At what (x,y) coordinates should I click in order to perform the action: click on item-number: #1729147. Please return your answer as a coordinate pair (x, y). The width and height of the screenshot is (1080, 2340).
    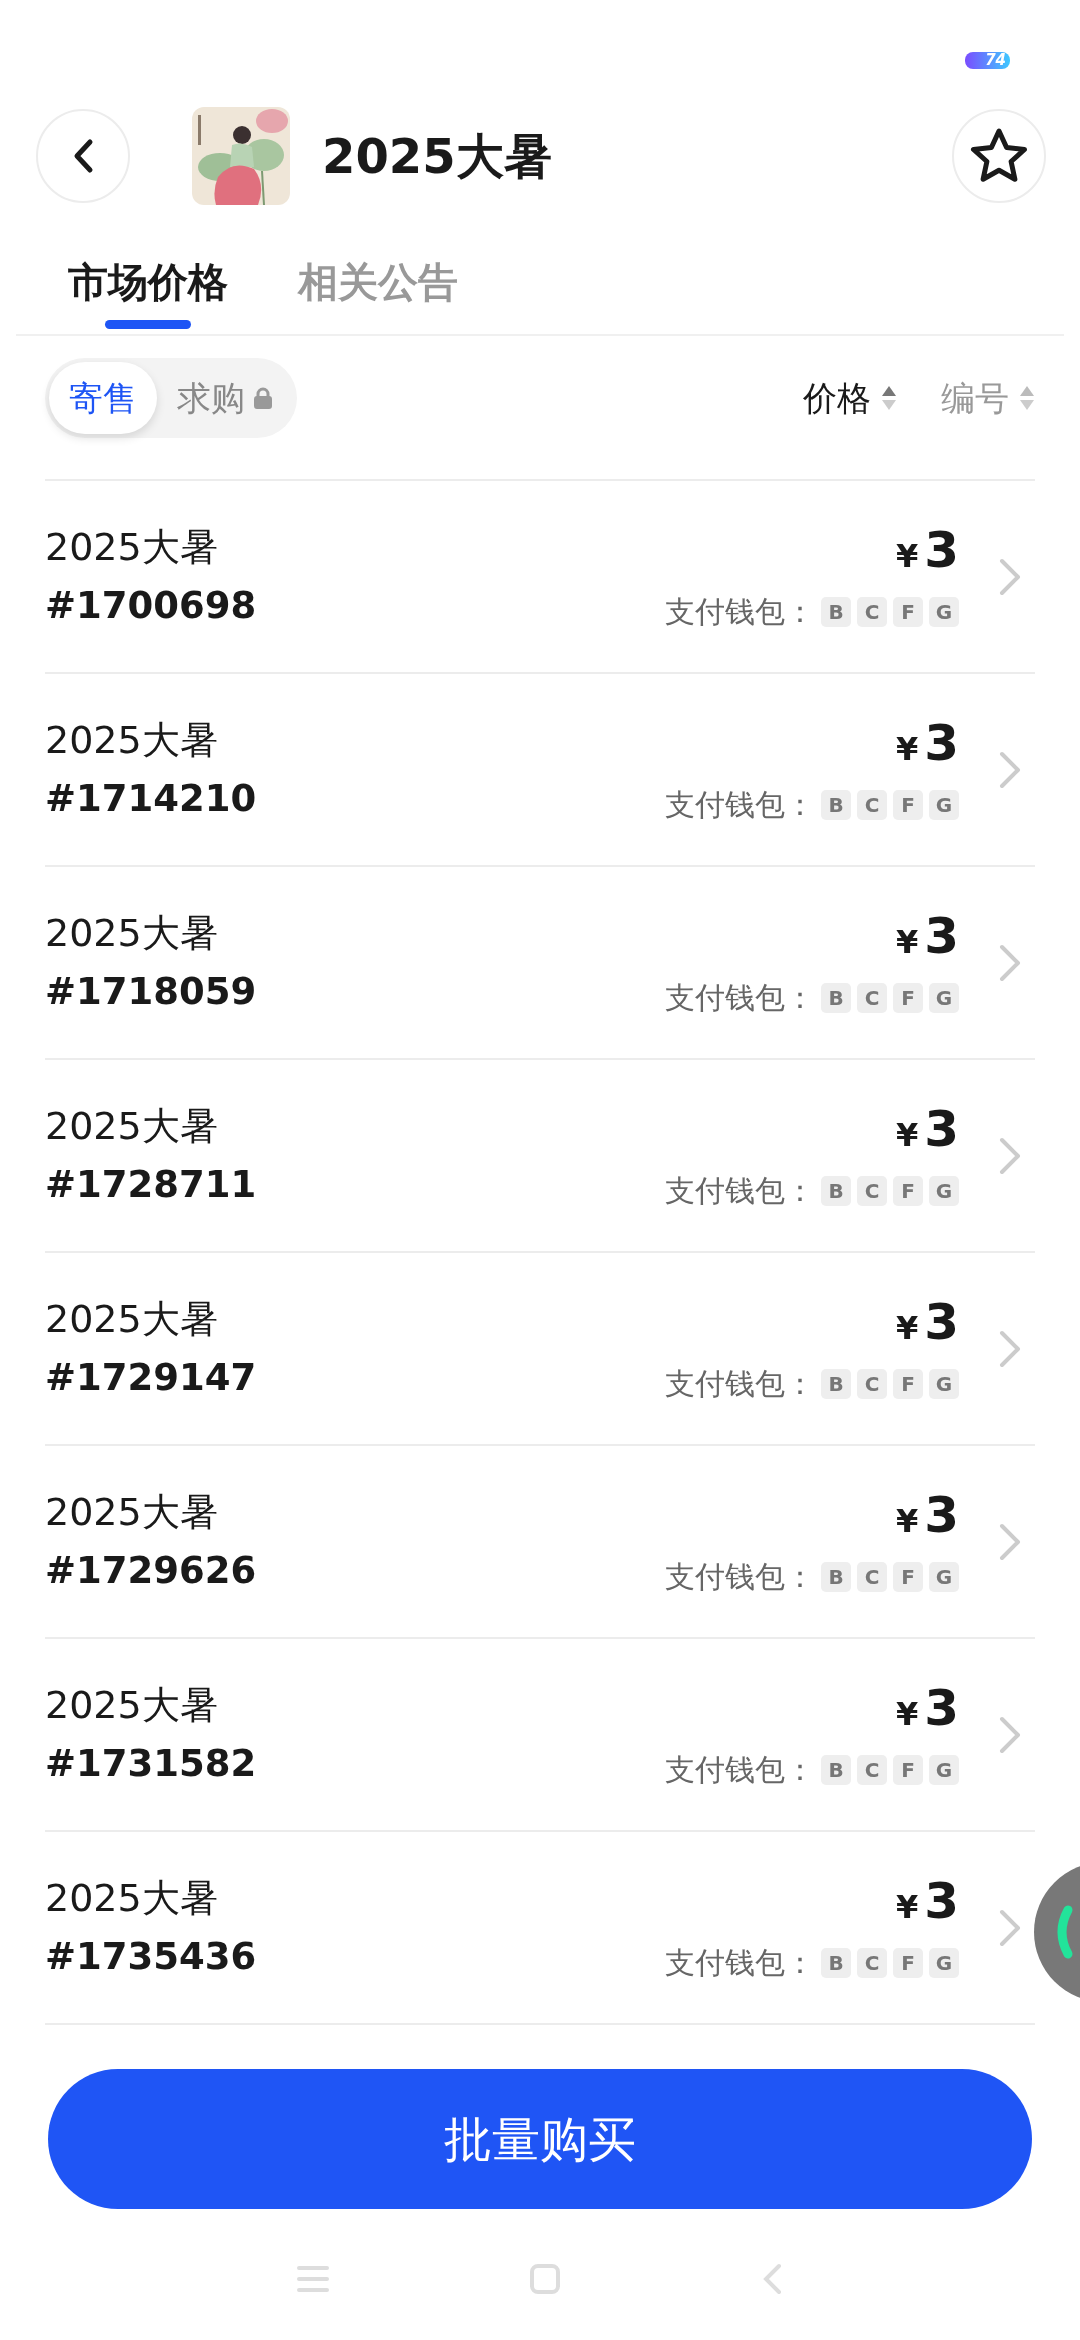
    Looking at the image, I should click on (151, 1378).